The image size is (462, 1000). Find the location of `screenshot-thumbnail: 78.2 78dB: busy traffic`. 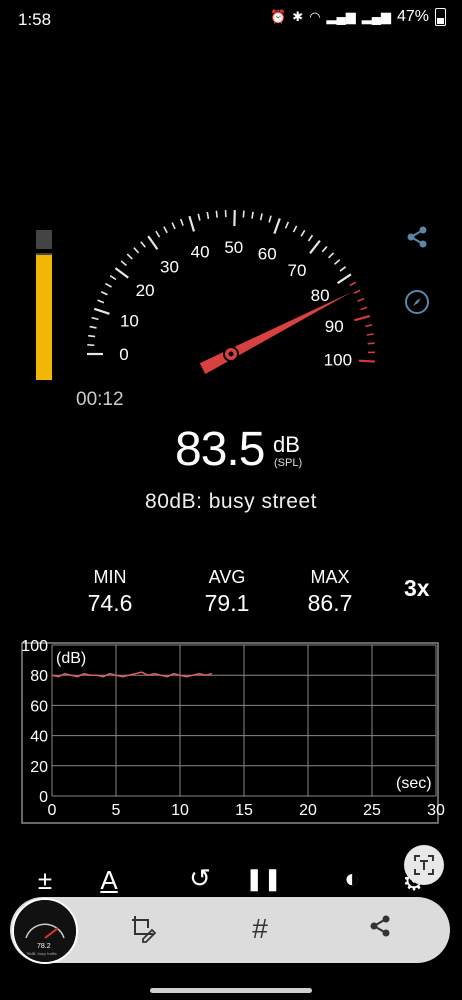

screenshot-thumbnail: 78.2 78dB: busy traffic is located at coordinates (45, 931).